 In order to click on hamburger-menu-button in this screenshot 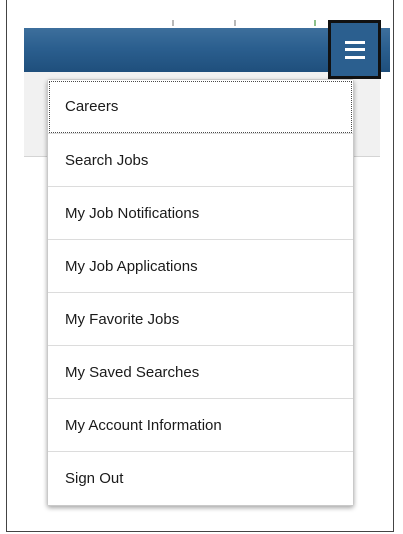, I will do `click(354, 49)`.